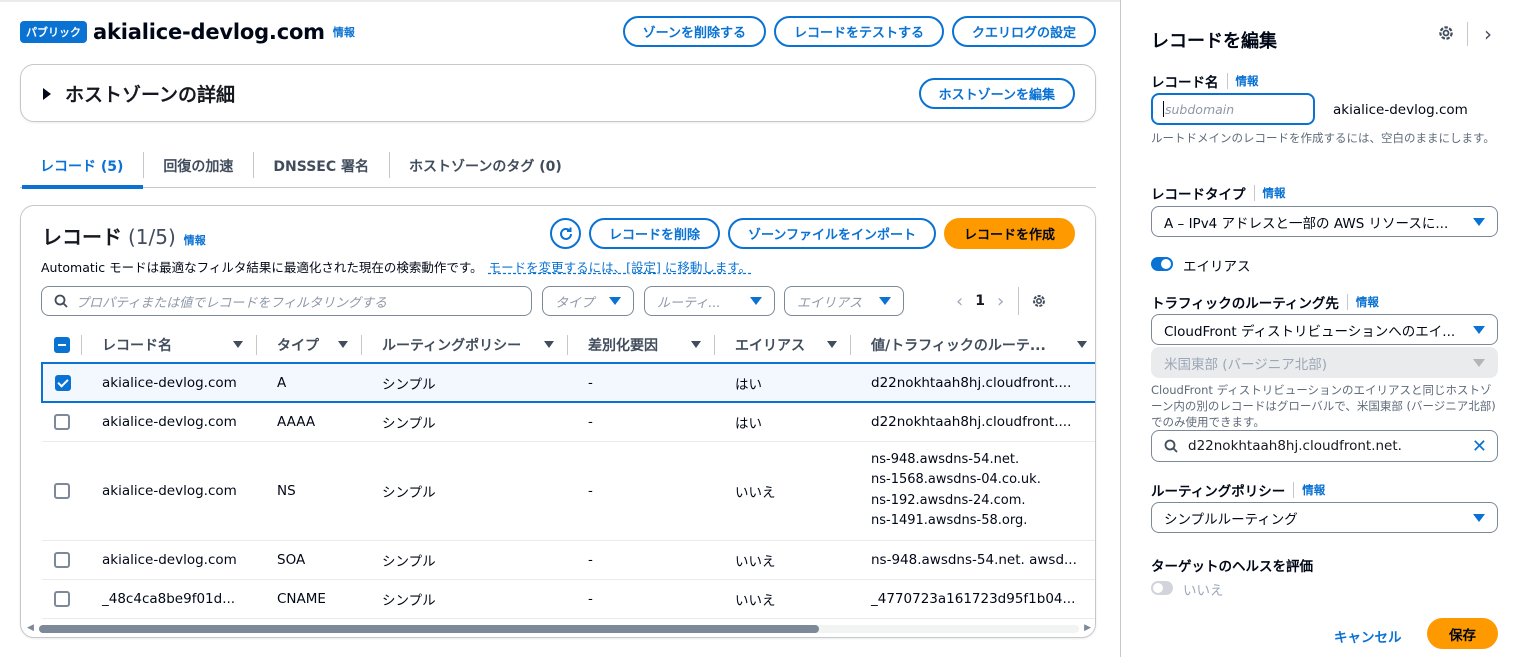  I want to click on records-title: レコード (1/5) 情報, so click(124, 235).